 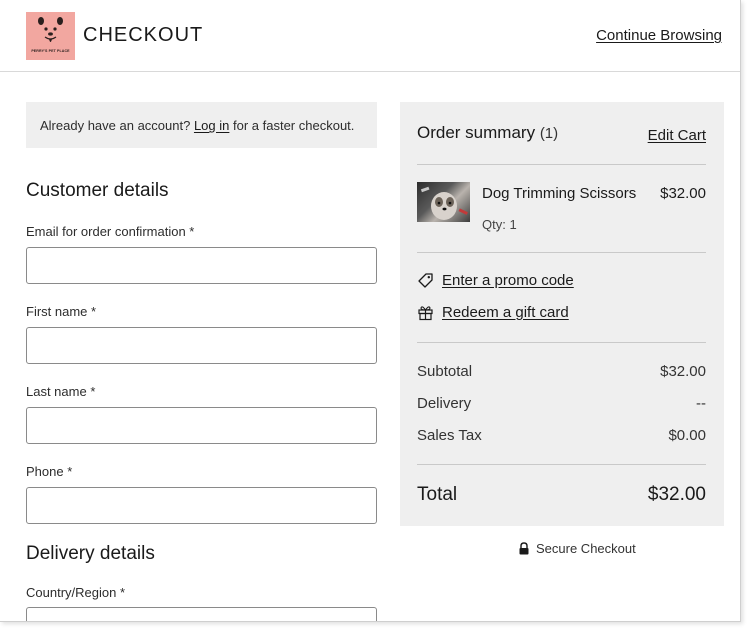 I want to click on delivery-details-heading: Delivery details, so click(x=90, y=553).